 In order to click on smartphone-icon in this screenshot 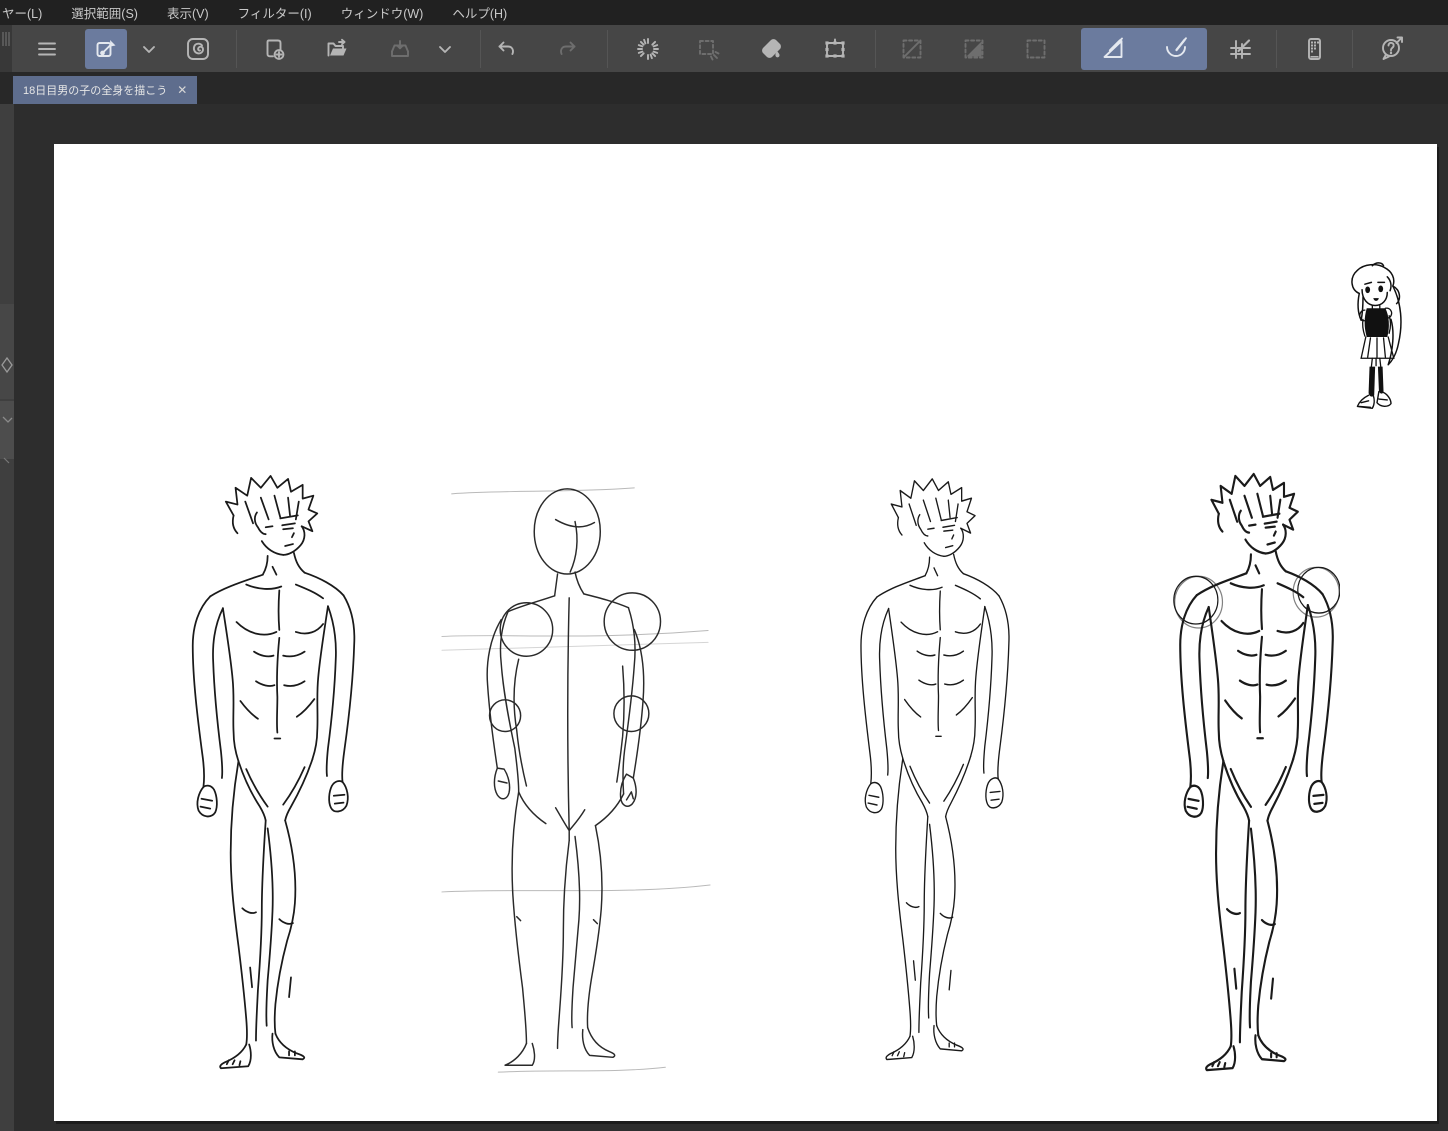, I will do `click(1314, 49)`.